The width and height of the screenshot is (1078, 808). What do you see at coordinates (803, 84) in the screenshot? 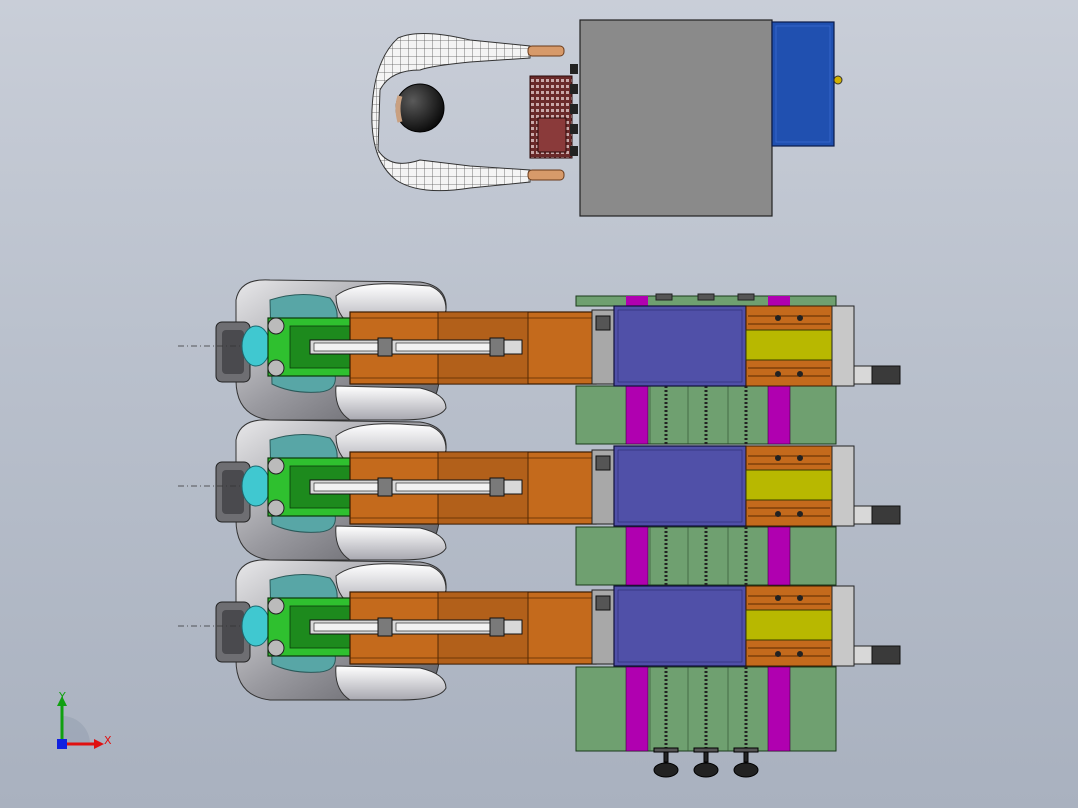
I see `control-box` at bounding box center [803, 84].